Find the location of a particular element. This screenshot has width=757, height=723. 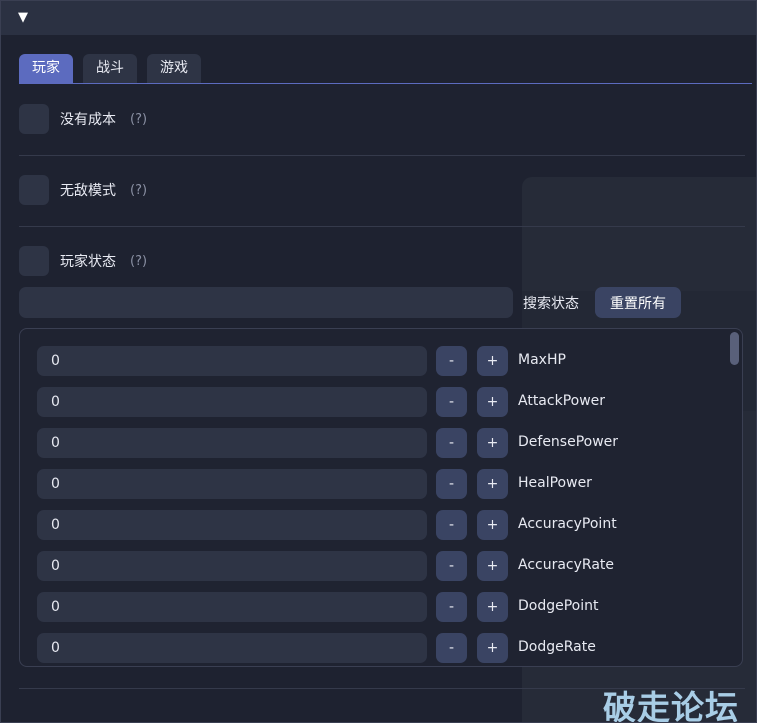

no-cost-label: 没有成本 is located at coordinates (88, 120).